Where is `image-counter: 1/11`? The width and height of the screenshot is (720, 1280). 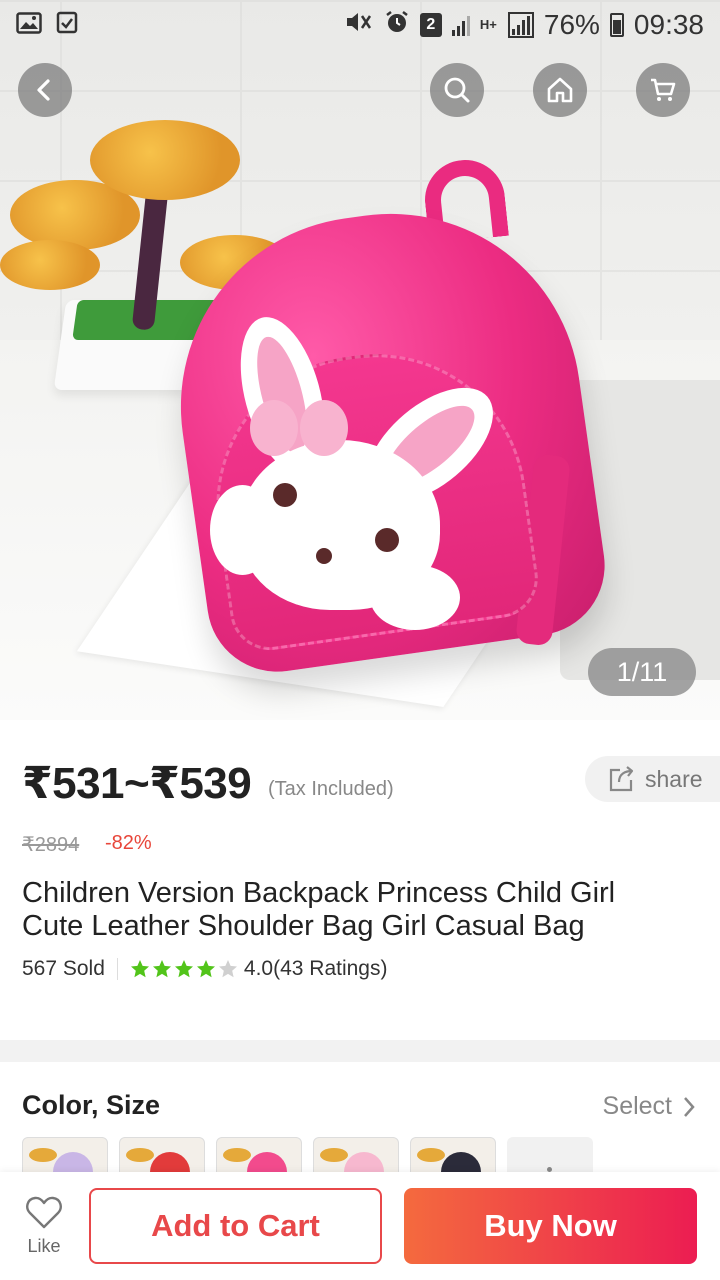 image-counter: 1/11 is located at coordinates (642, 672).